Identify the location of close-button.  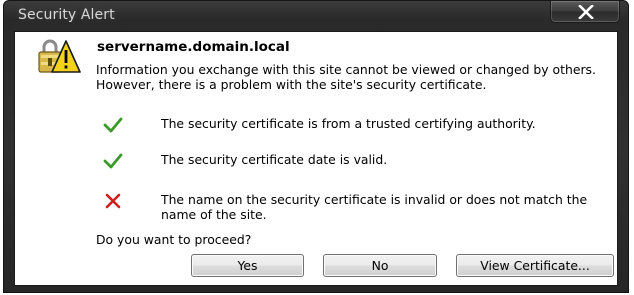
(585, 12).